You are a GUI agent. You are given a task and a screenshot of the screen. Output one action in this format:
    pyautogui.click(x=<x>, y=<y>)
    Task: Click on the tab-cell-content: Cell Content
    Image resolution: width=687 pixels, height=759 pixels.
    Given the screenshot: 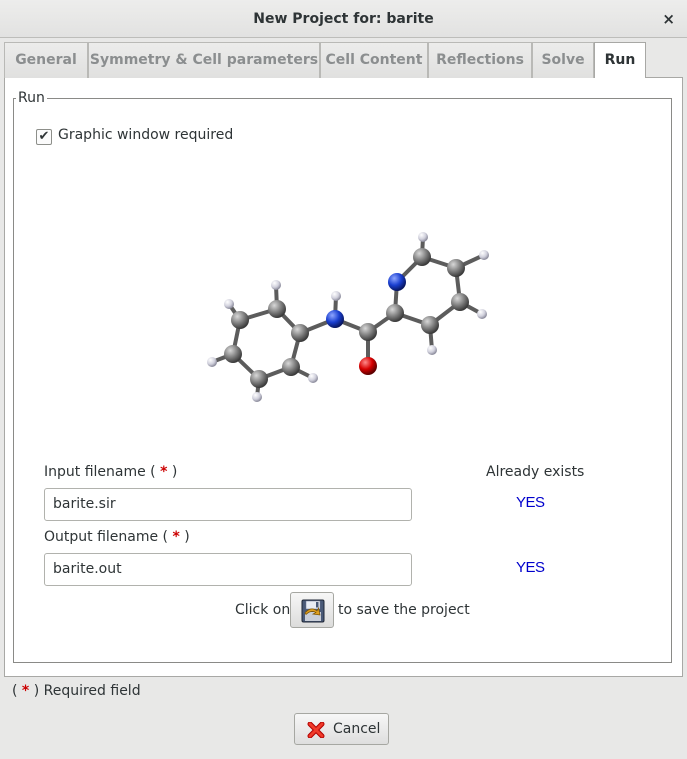 What is the action you would take?
    pyautogui.click(x=374, y=60)
    